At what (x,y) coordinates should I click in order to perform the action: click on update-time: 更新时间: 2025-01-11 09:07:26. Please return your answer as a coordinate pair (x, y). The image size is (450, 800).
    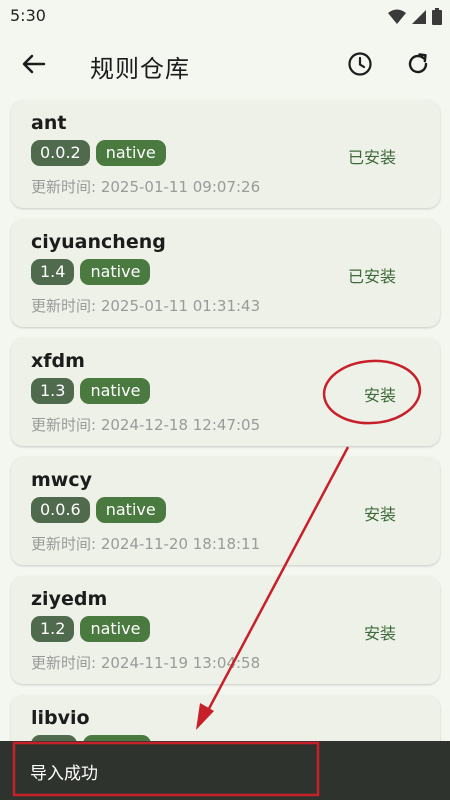
    Looking at the image, I should click on (146, 187).